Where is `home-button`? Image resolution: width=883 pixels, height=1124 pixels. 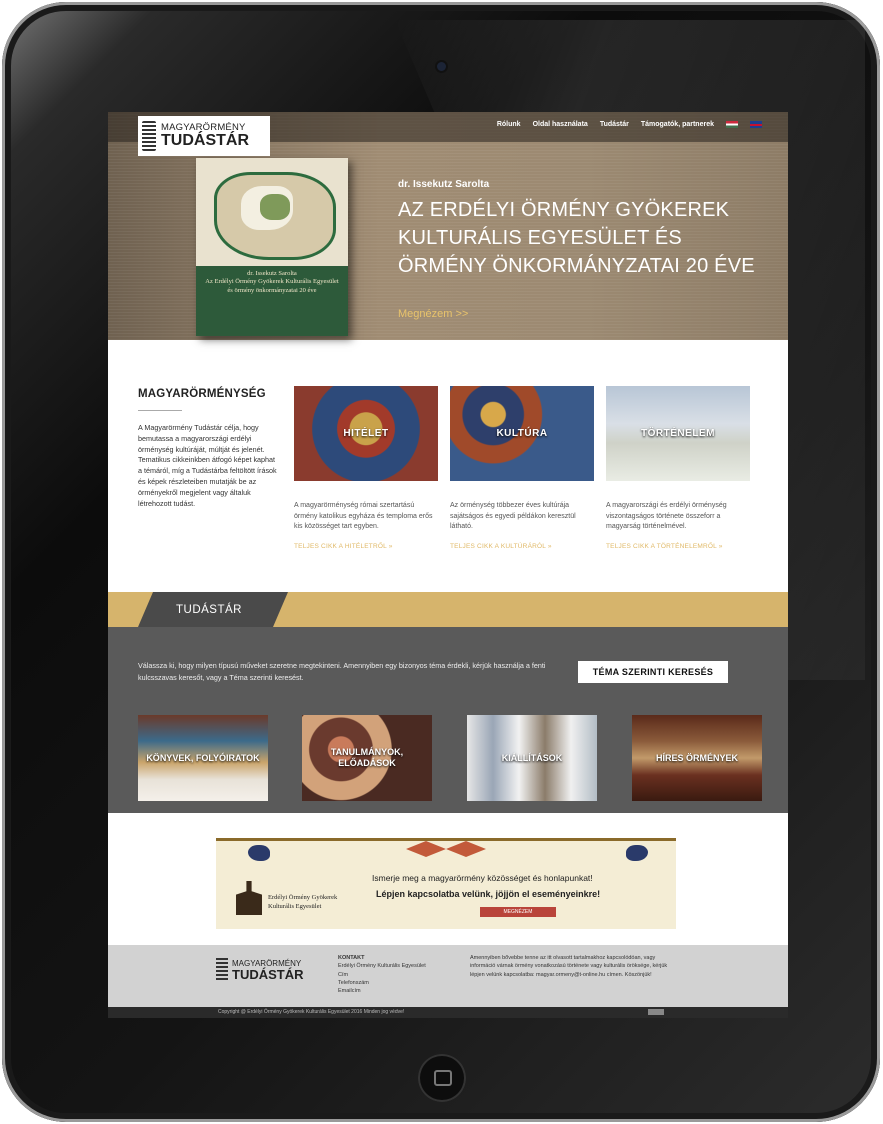
home-button is located at coordinates (442, 1078).